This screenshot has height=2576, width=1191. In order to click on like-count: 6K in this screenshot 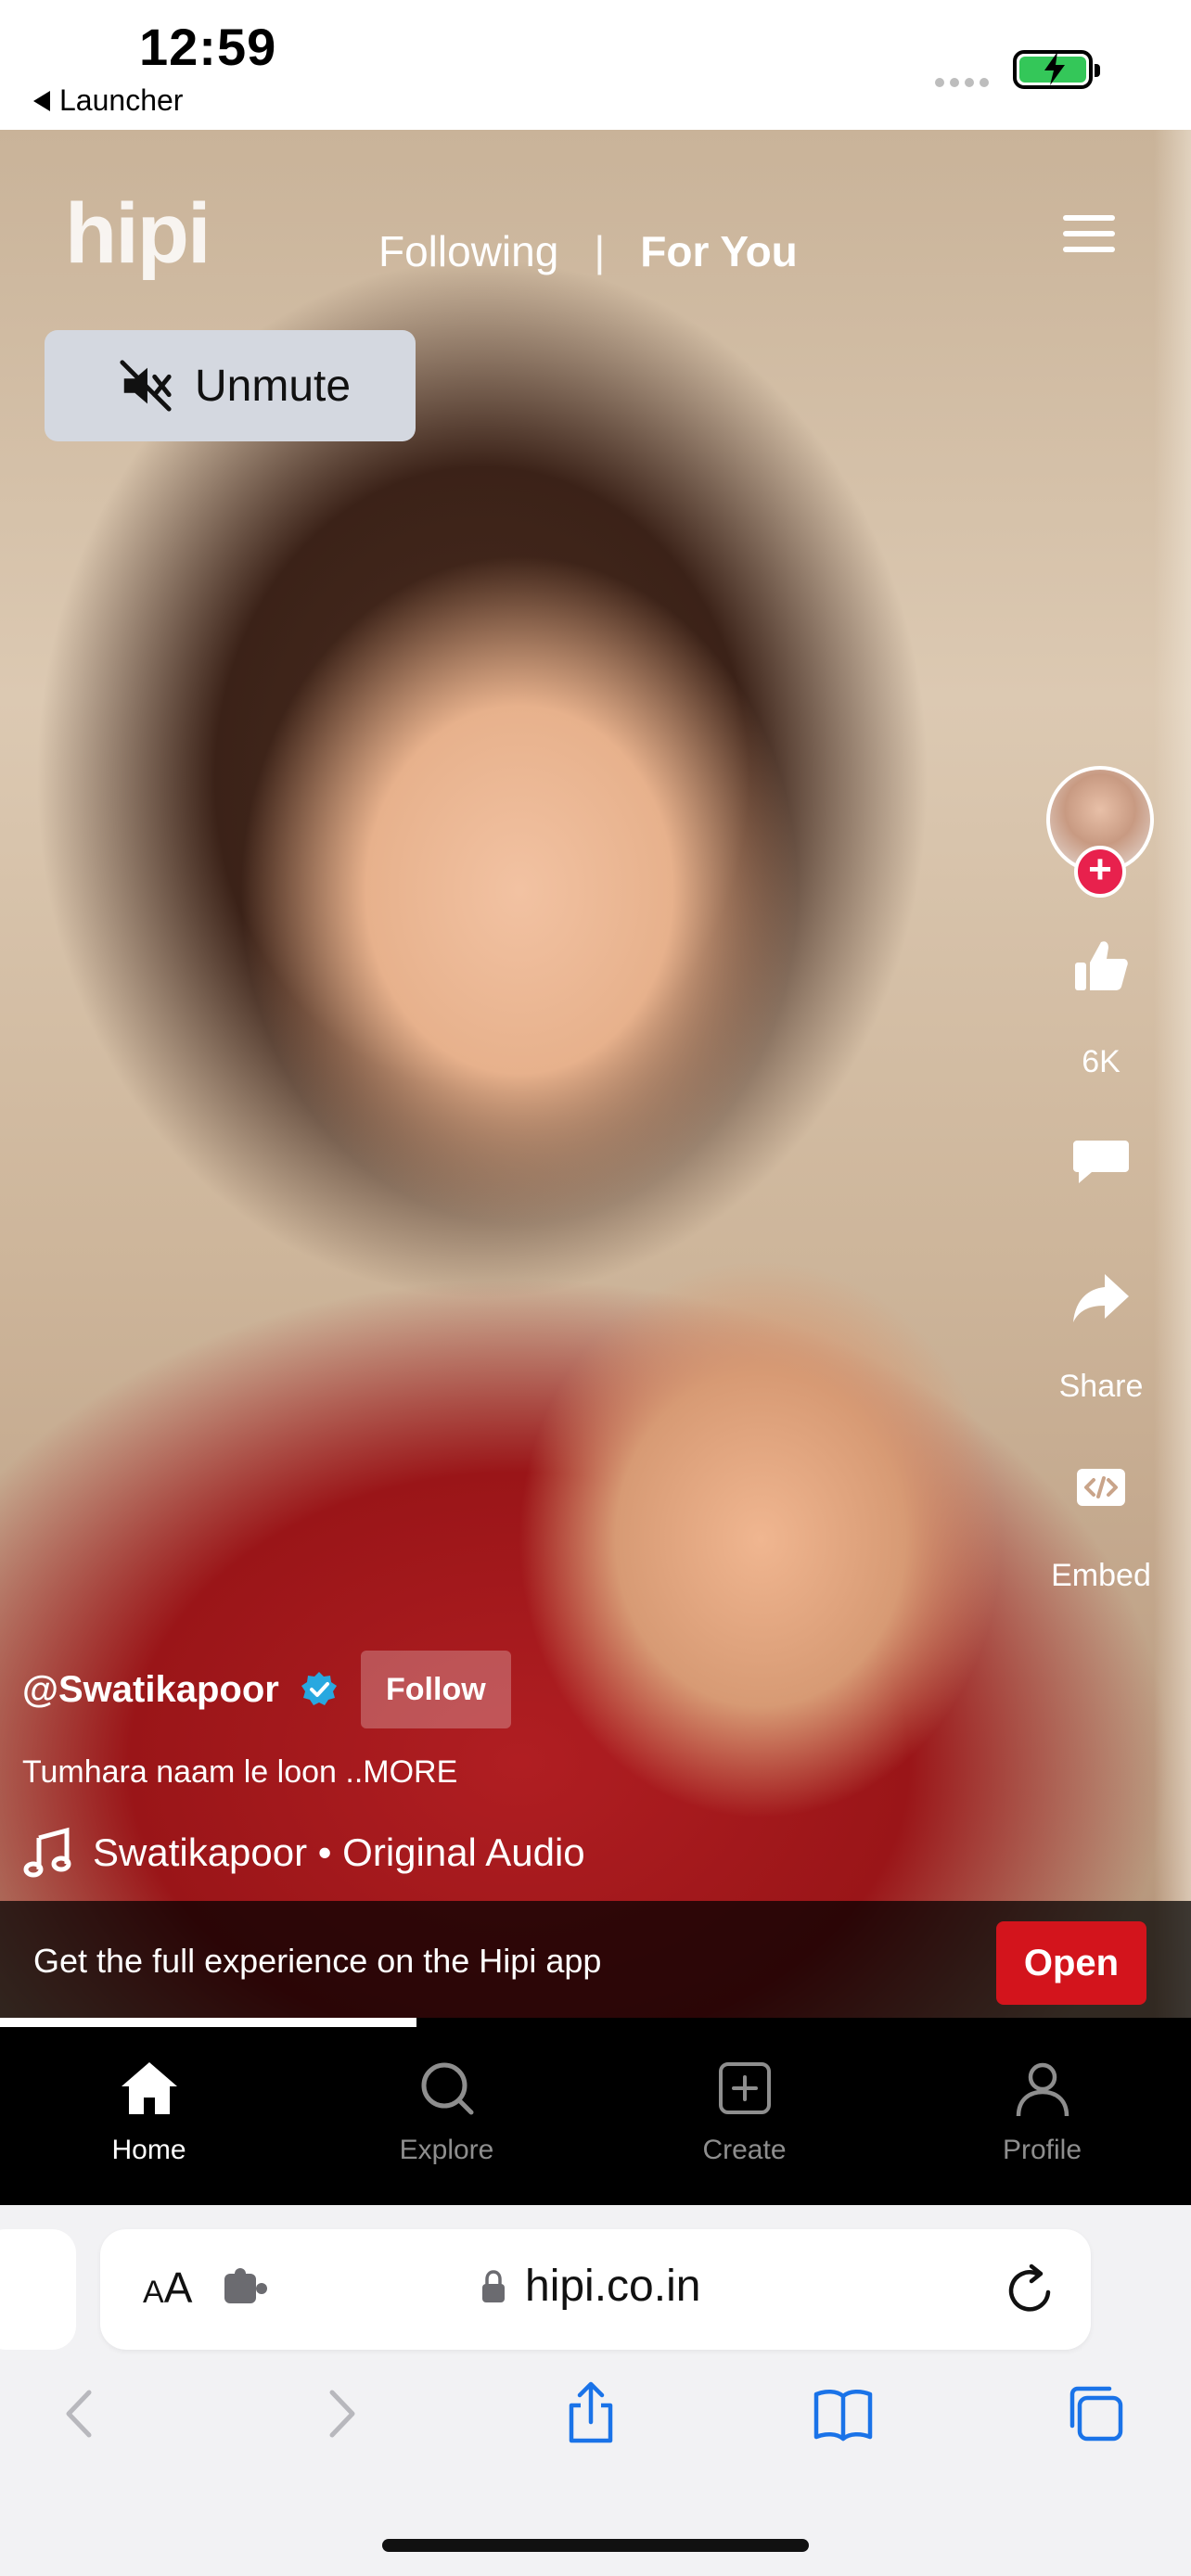, I will do `click(1101, 1062)`.